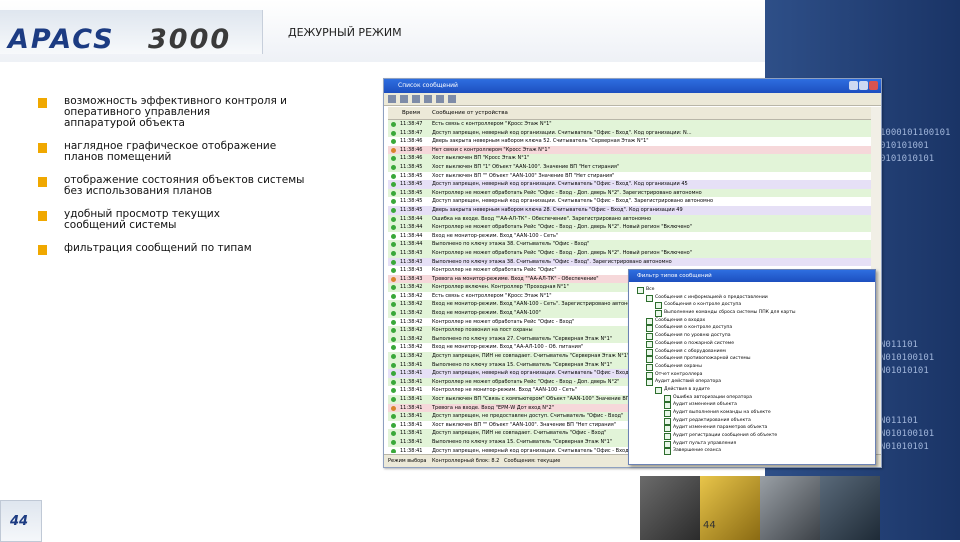  I want to click on tree-node: Сообщения о входах, so click(752, 321).